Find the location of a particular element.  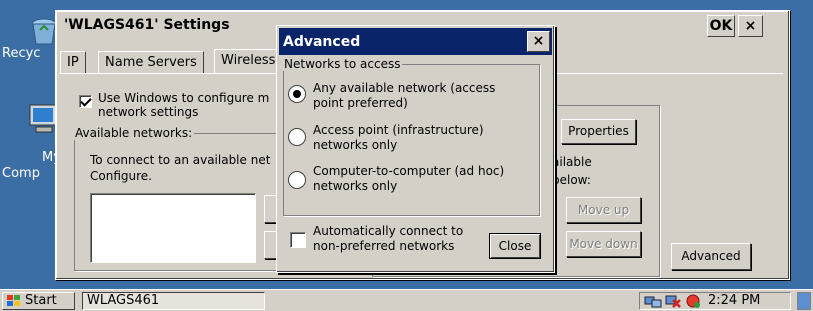

auto-connect-label-line1: Automatically connect to is located at coordinates (388, 231).